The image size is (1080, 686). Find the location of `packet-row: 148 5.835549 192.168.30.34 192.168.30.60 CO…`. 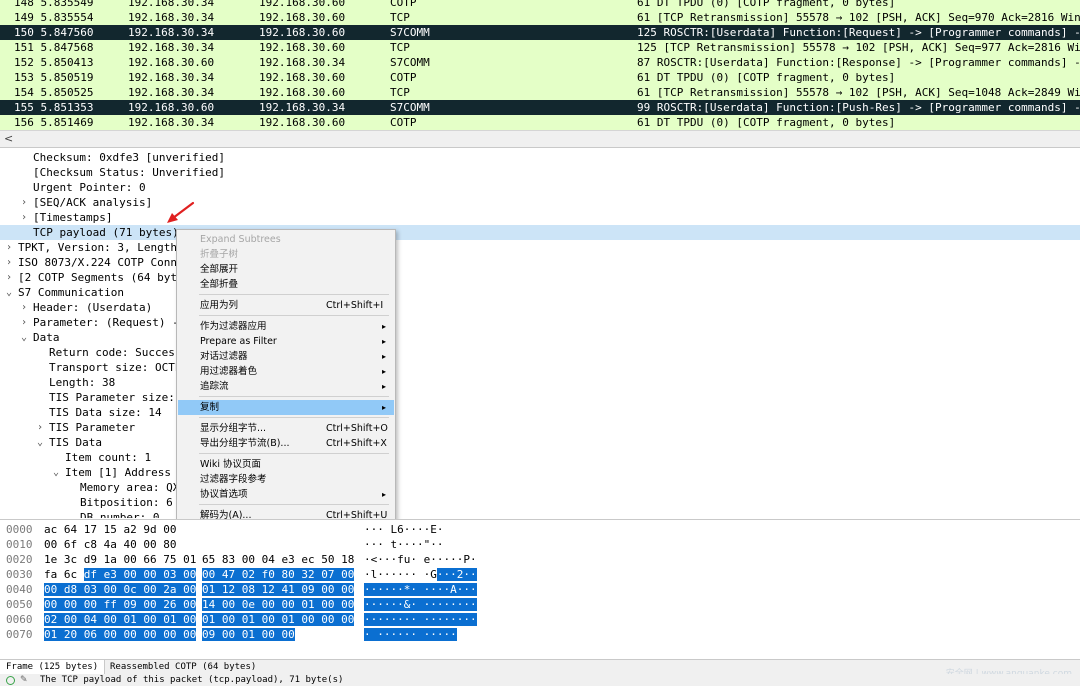

packet-row: 148 5.835549 192.168.30.34 192.168.30.60 CO… is located at coordinates (540, 5).